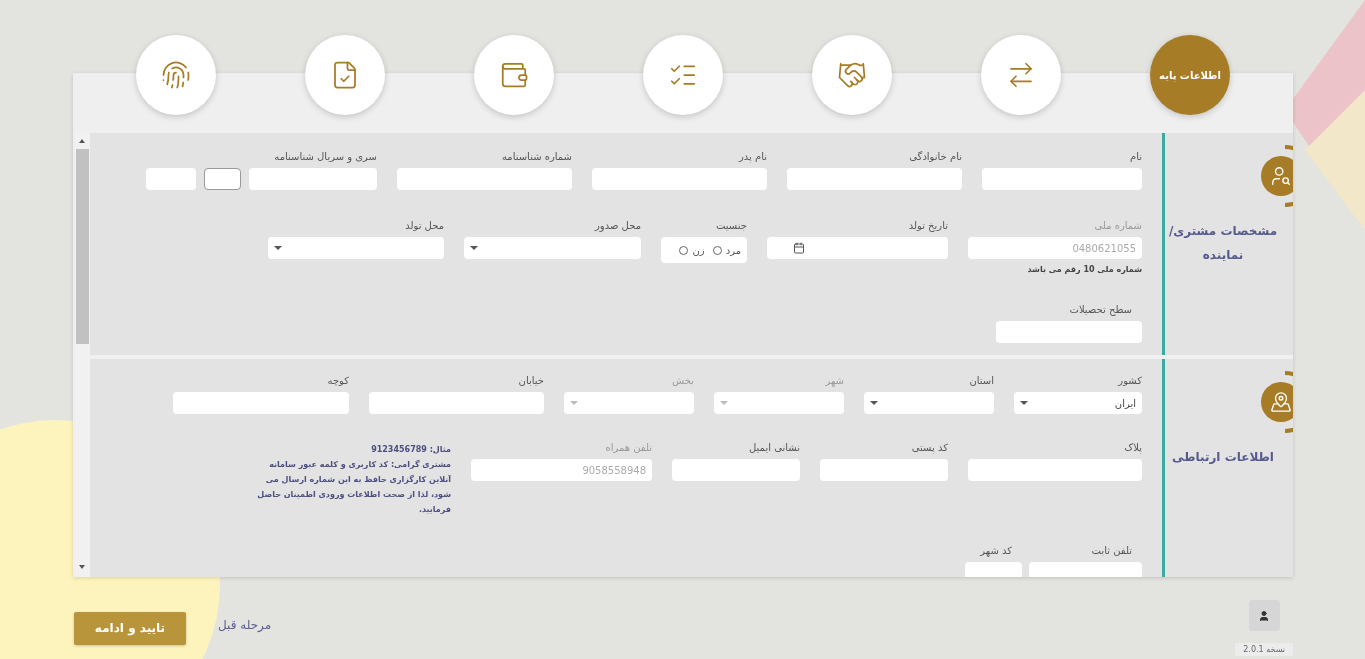  What do you see at coordinates (774, 447) in the screenshot?
I see `field-label: نشانی ایمیل` at bounding box center [774, 447].